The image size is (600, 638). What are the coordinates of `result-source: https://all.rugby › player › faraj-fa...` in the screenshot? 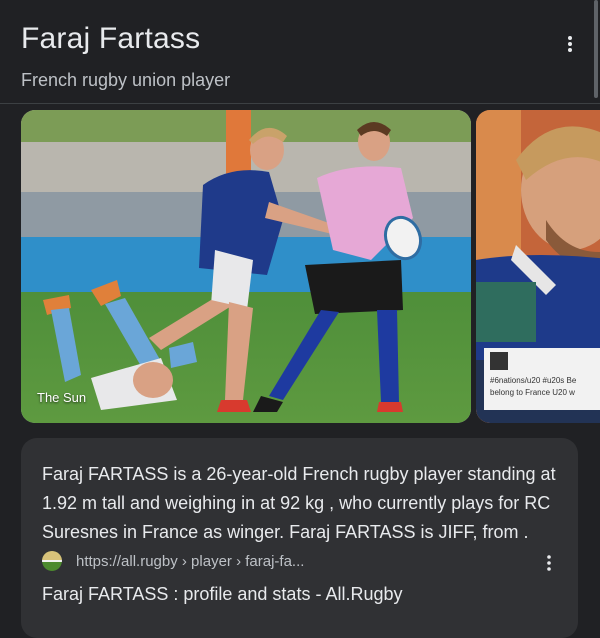 It's located at (173, 561).